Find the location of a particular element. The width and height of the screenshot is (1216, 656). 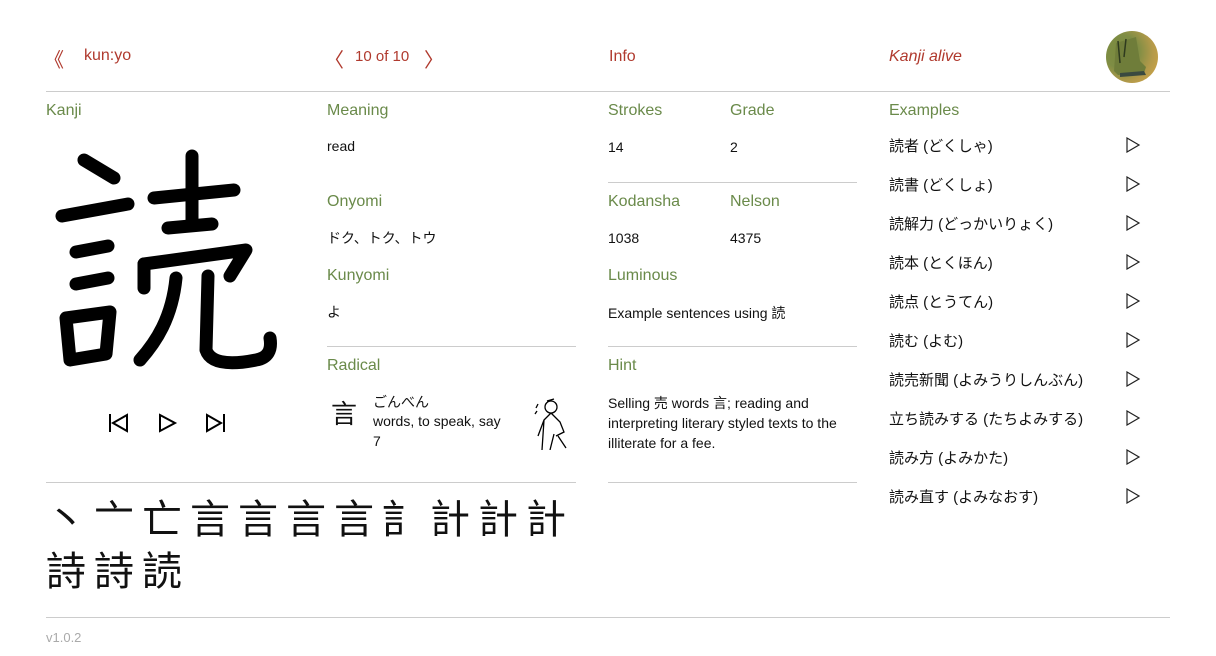

next-button: 〉 is located at coordinates (434, 58).